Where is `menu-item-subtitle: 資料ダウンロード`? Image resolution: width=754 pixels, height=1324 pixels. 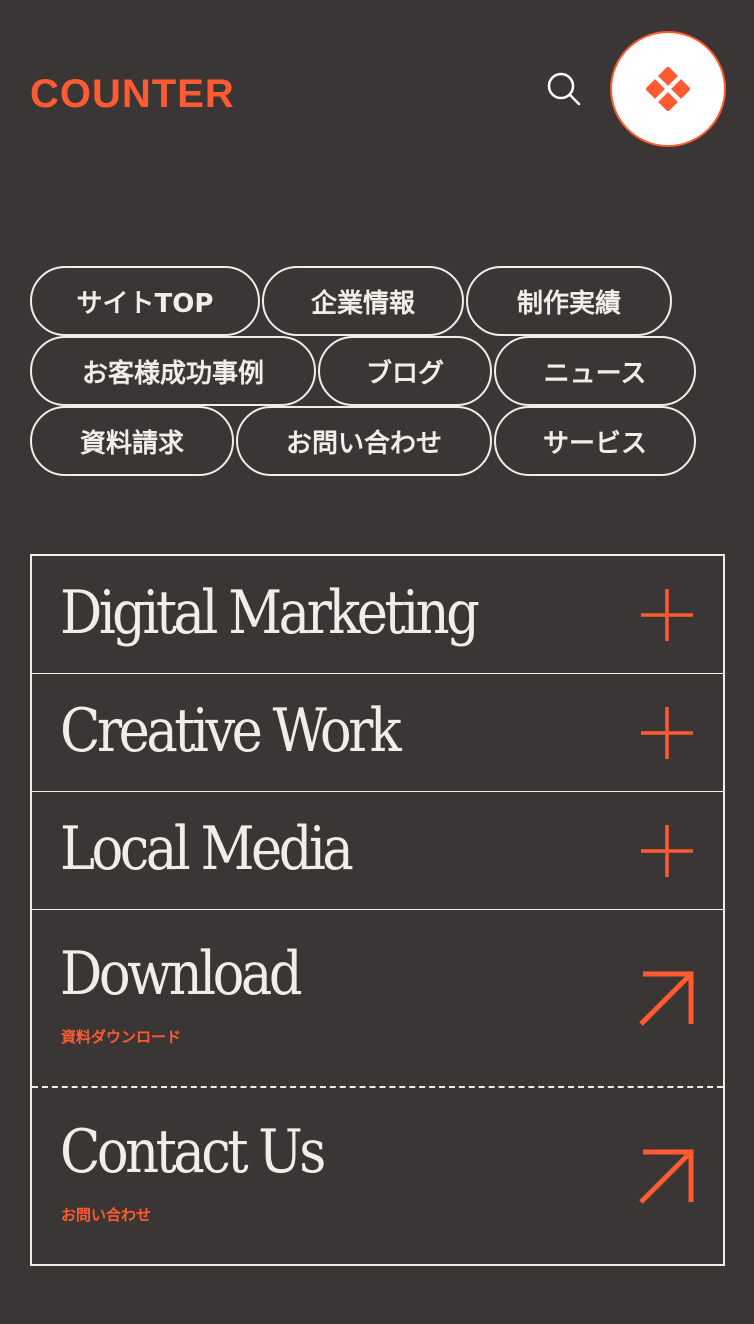
menu-item-subtitle: 資料ダウンロード is located at coordinates (121, 1037).